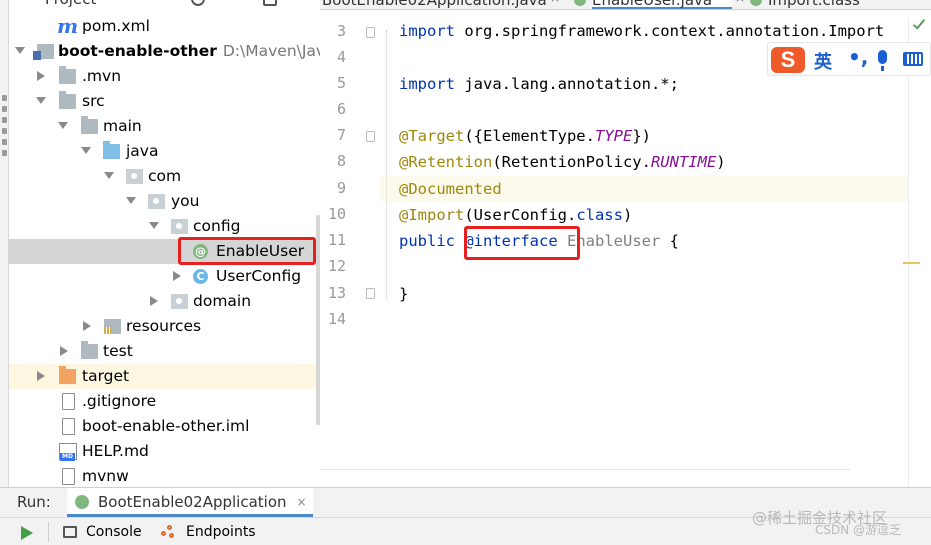 The height and width of the screenshot is (545, 931). Describe the element at coordinates (102, 76) in the screenshot. I see `tree-item-label: .mvn` at that location.